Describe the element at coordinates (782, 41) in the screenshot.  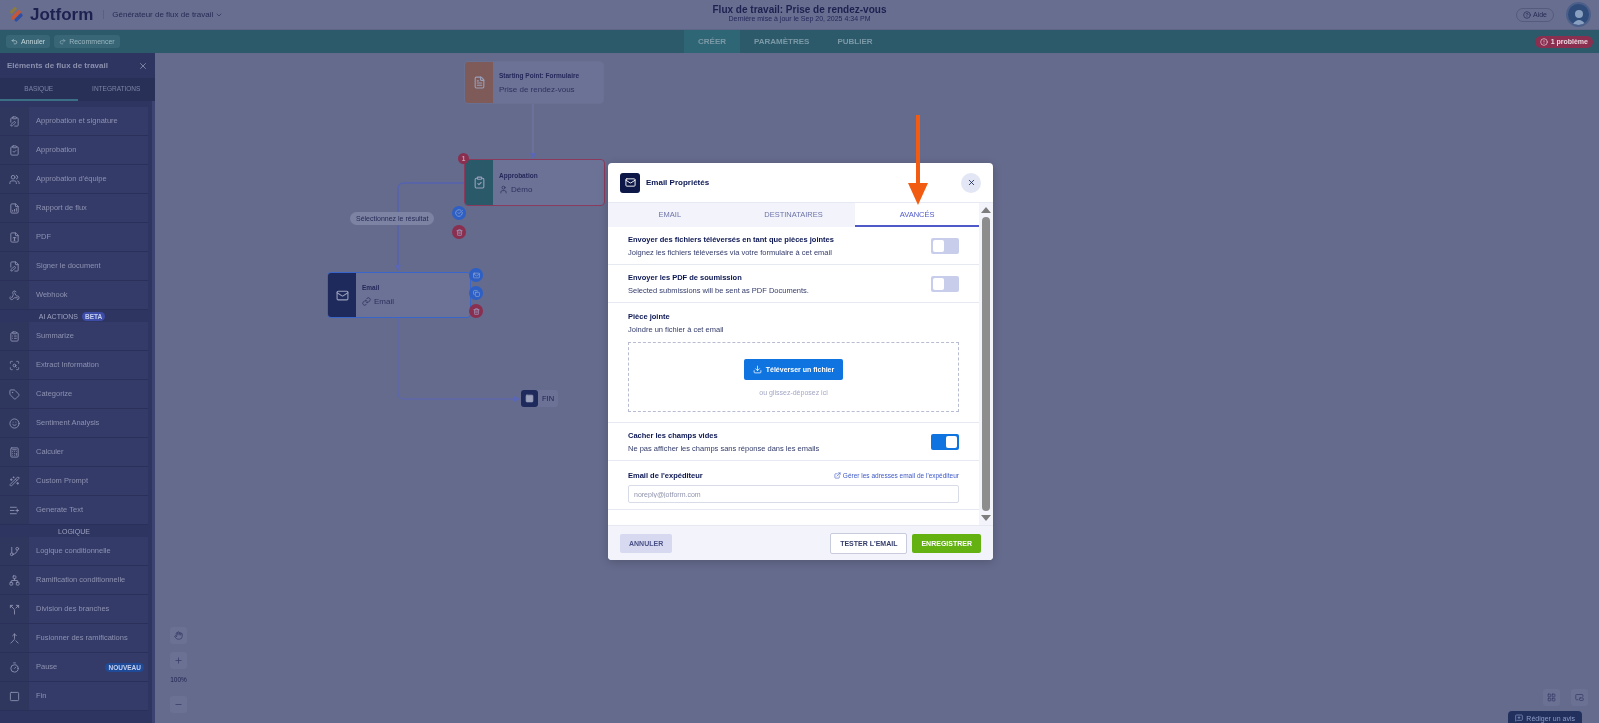
I see `nav-tab: PARAMÈTRES` at that location.